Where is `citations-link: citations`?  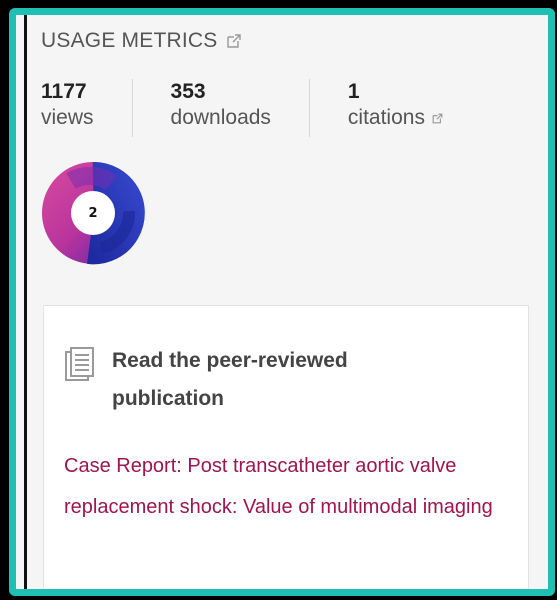
citations-link: citations is located at coordinates (396, 118).